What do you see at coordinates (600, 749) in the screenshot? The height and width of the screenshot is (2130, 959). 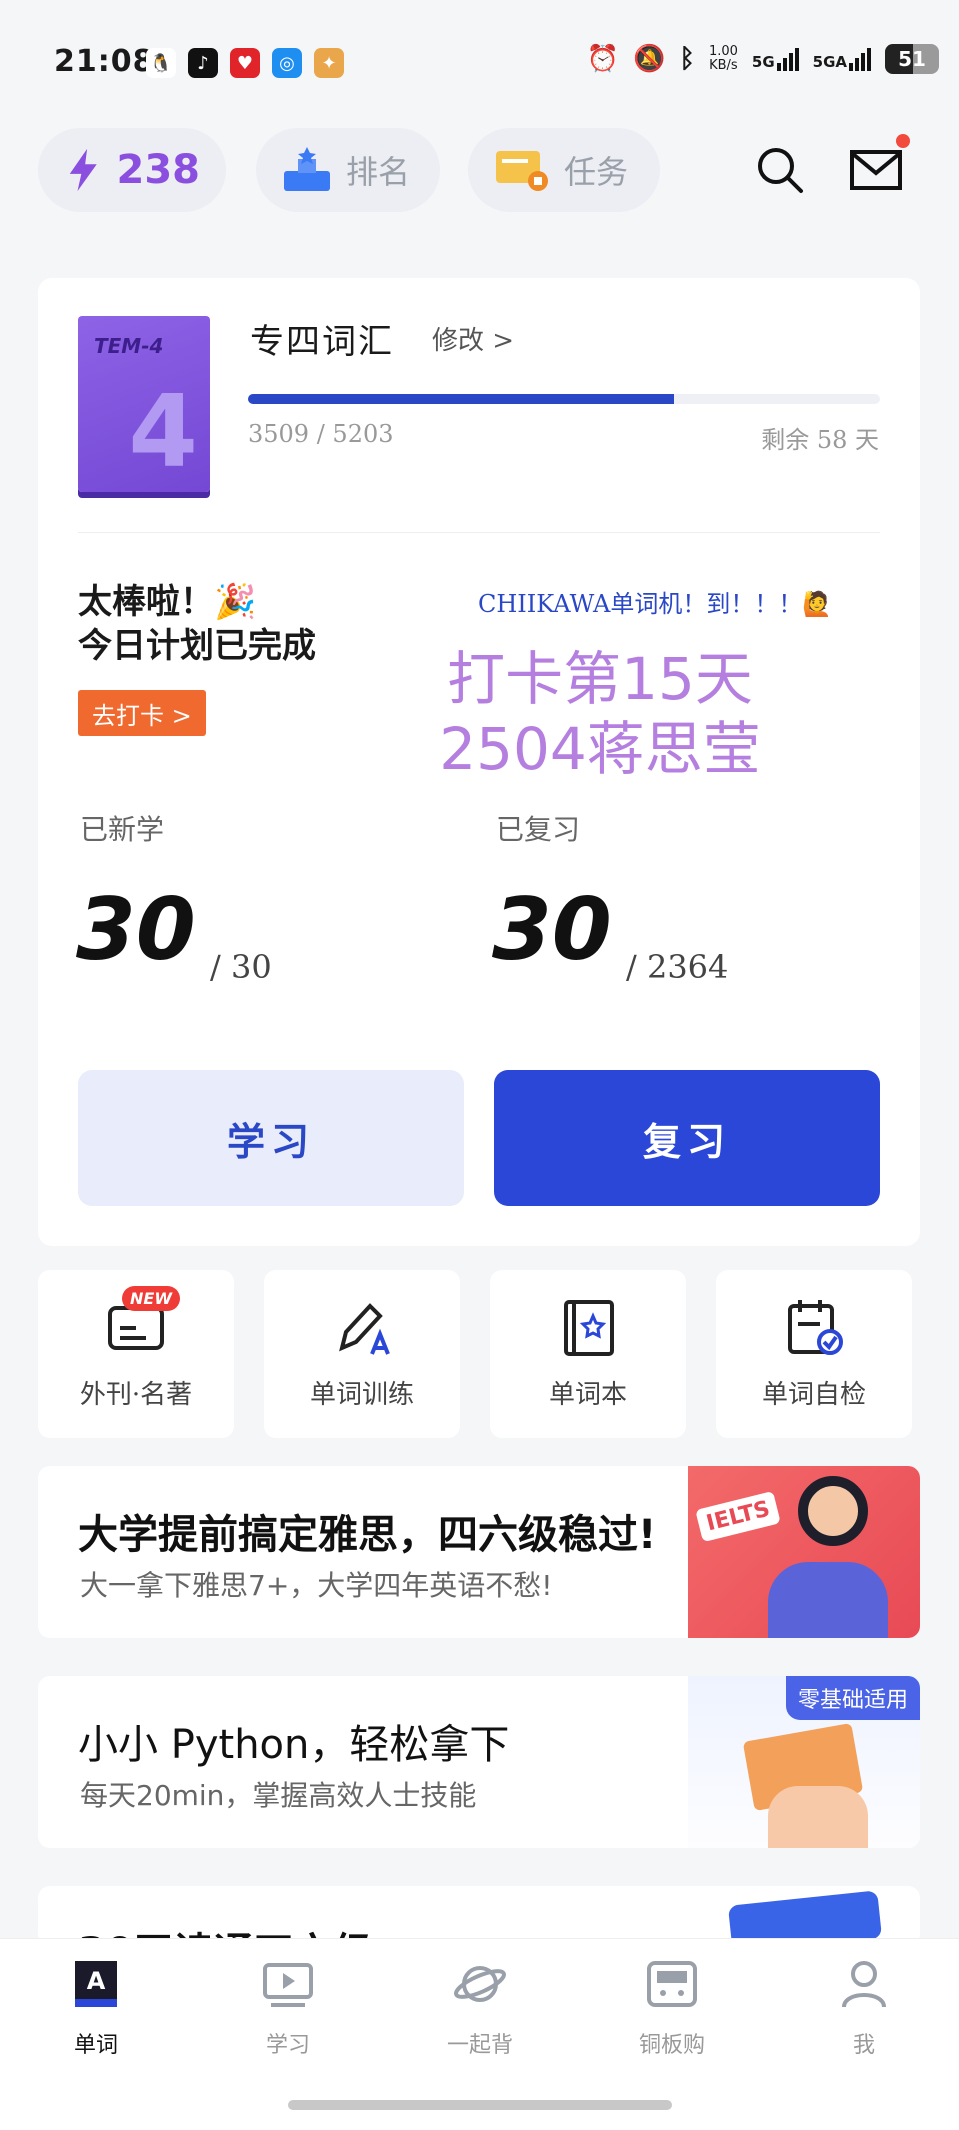 I see `student-name-text: 2504蒋思莹` at bounding box center [600, 749].